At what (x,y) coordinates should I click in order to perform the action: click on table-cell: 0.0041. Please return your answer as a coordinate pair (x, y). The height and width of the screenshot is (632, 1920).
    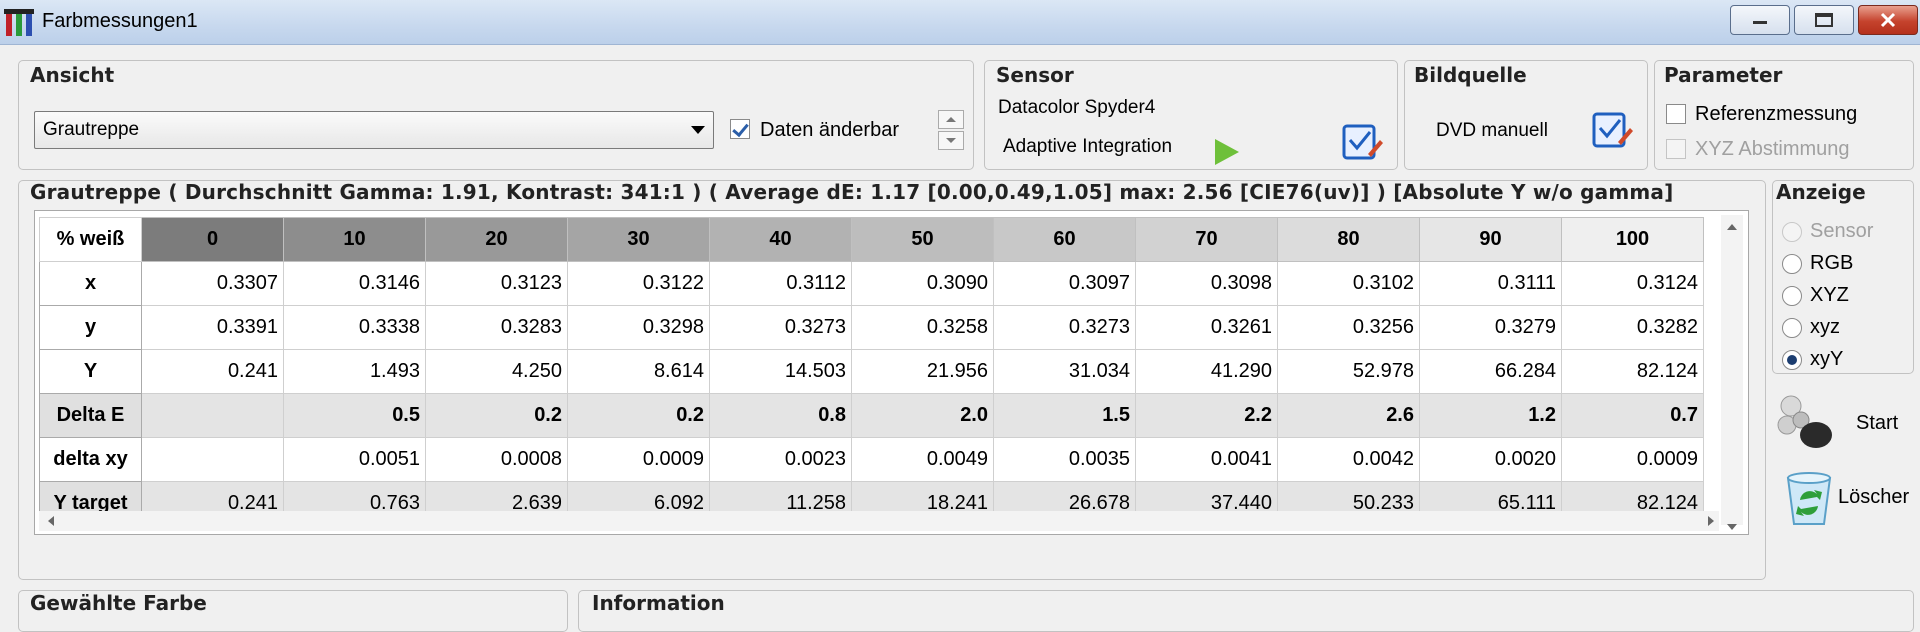
    Looking at the image, I should click on (1206, 459).